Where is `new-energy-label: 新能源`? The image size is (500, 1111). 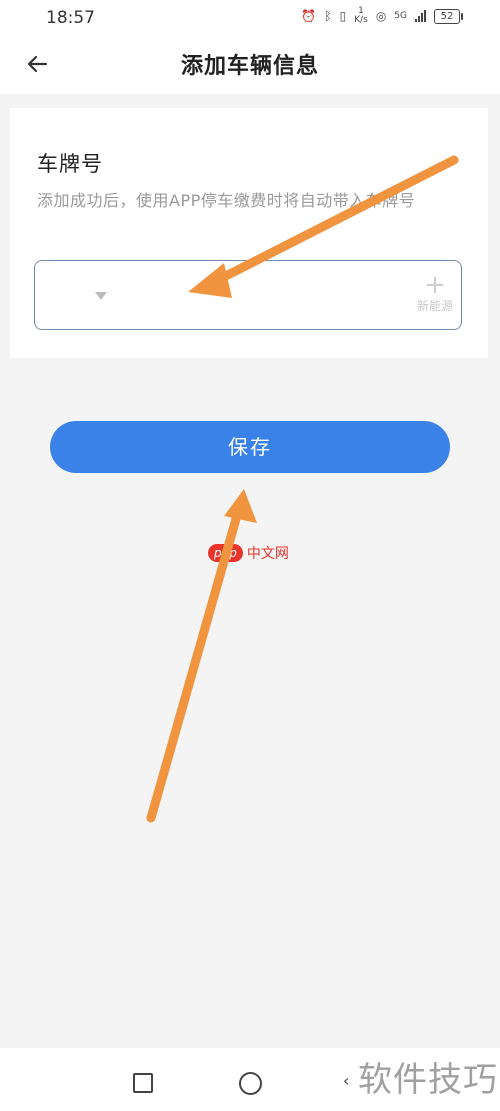 new-energy-label: 新能源 is located at coordinates (434, 306).